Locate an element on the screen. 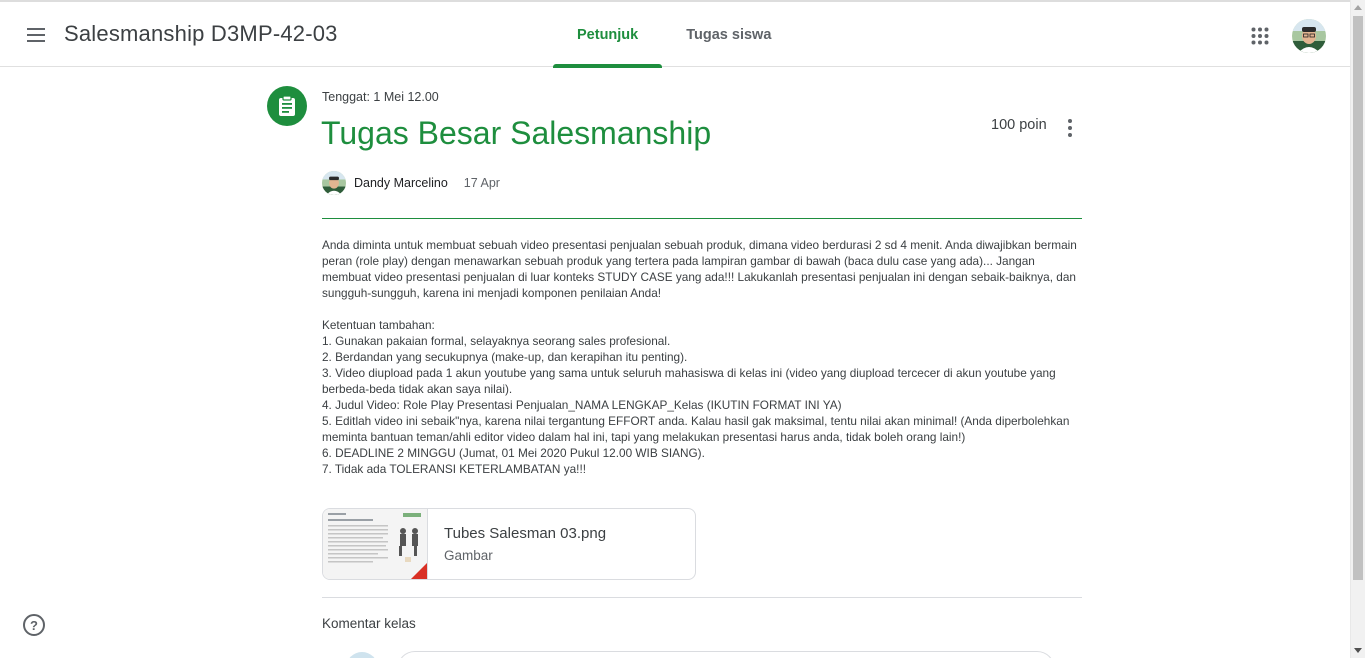 Image resolution: width=1365 pixels, height=658 pixels. tab-student-work: Tugas siswa is located at coordinates (728, 34).